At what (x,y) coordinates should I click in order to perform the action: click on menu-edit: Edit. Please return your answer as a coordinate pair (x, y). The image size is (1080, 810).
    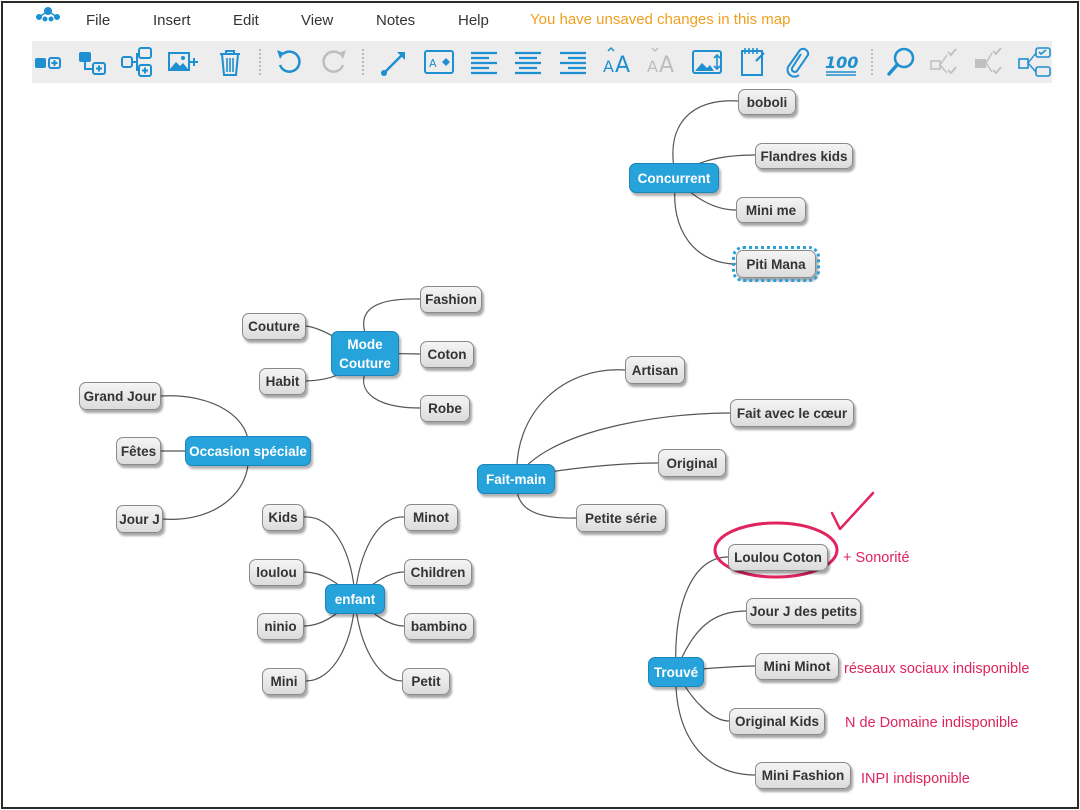
    Looking at the image, I should click on (246, 20).